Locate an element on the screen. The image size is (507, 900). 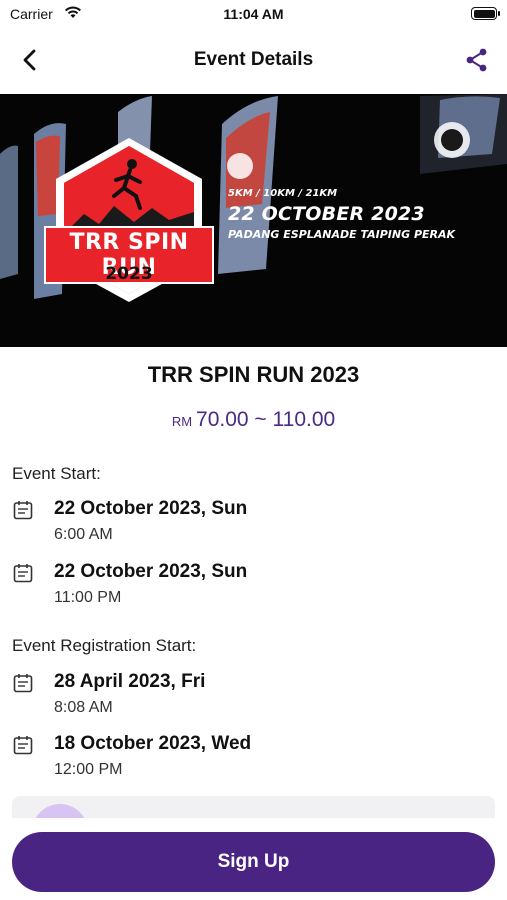
price-range: RM 70.00 ~ 110.00 is located at coordinates (253, 420).